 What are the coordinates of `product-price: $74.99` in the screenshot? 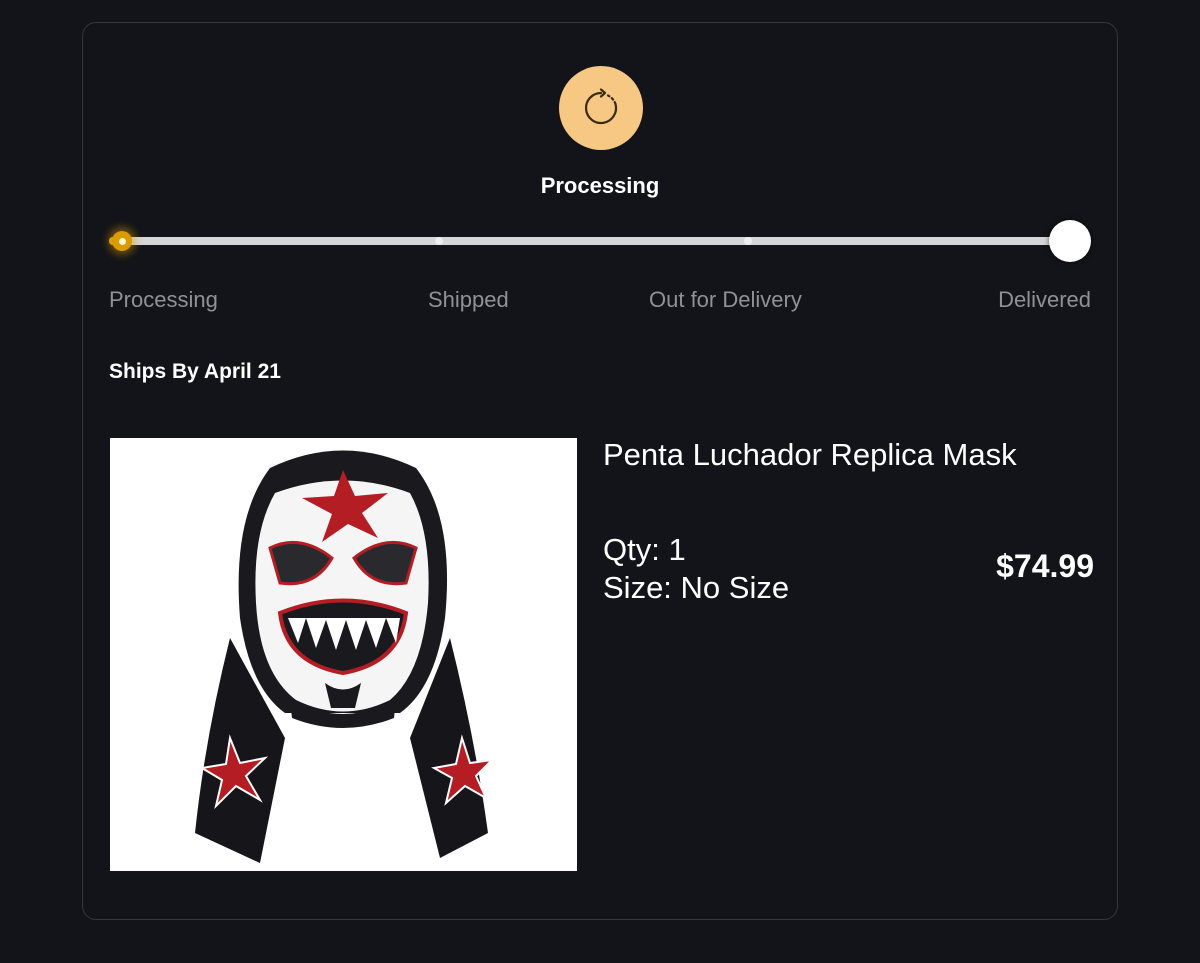 It's located at (1045, 566).